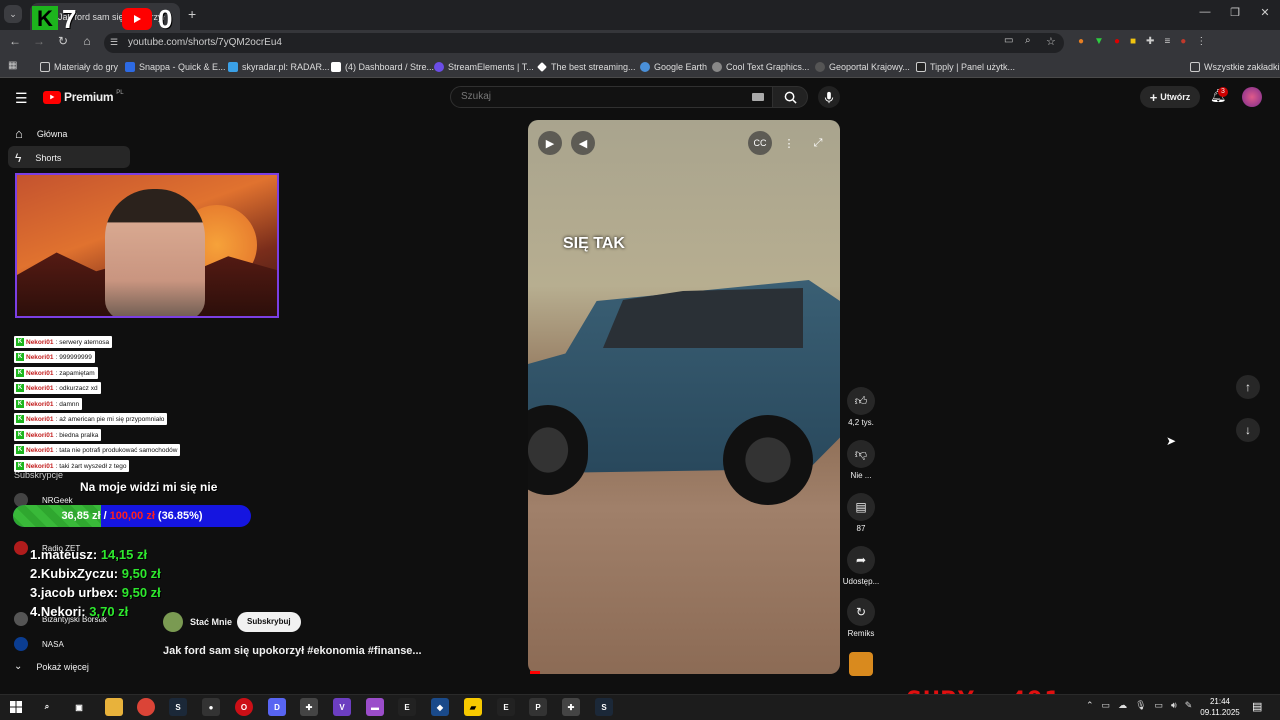 This screenshot has height=720, width=1280. I want to click on video-progress-bar, so click(535, 672).